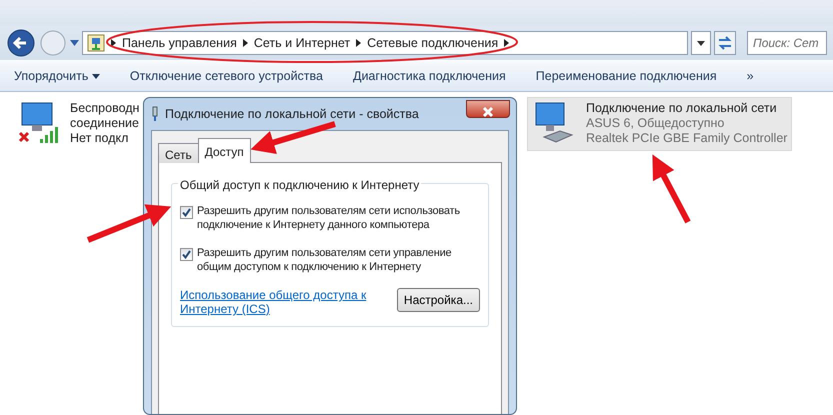 Image resolution: width=833 pixels, height=415 pixels. Describe the element at coordinates (292, 114) in the screenshot. I see `dialog-title: Подключение по локальной сети - свойства` at that location.